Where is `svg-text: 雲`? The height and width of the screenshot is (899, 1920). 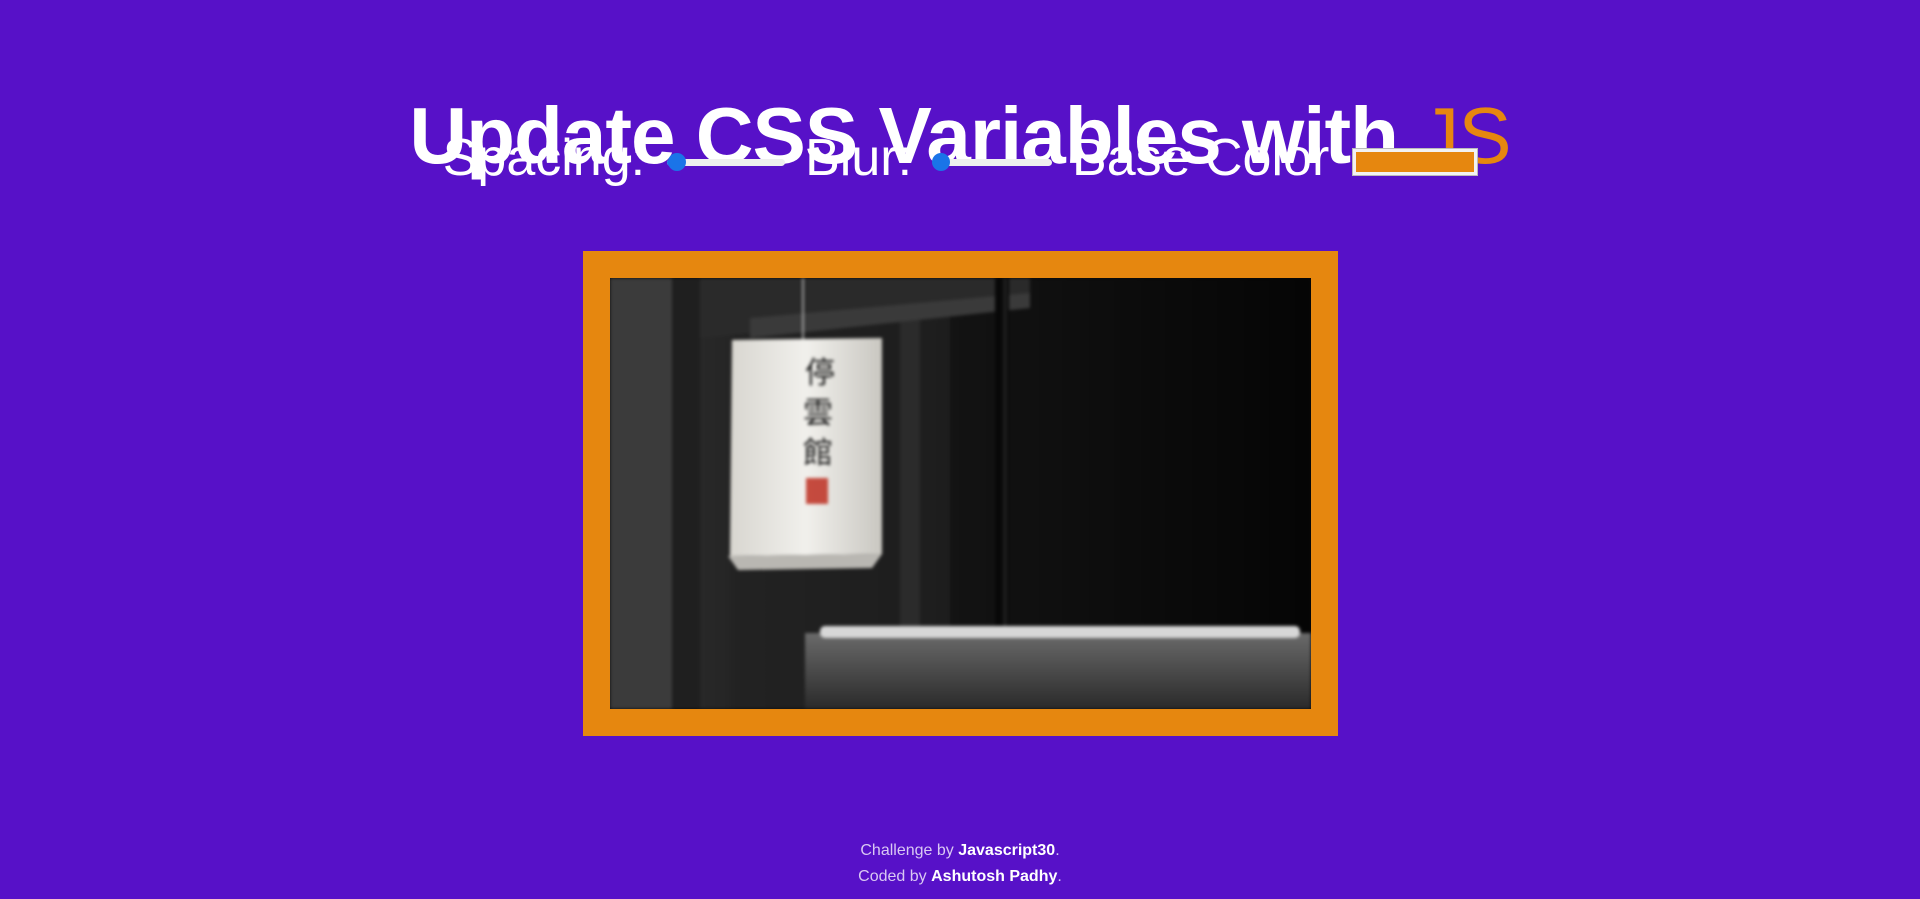
svg-text: 雲 is located at coordinates (818, 413).